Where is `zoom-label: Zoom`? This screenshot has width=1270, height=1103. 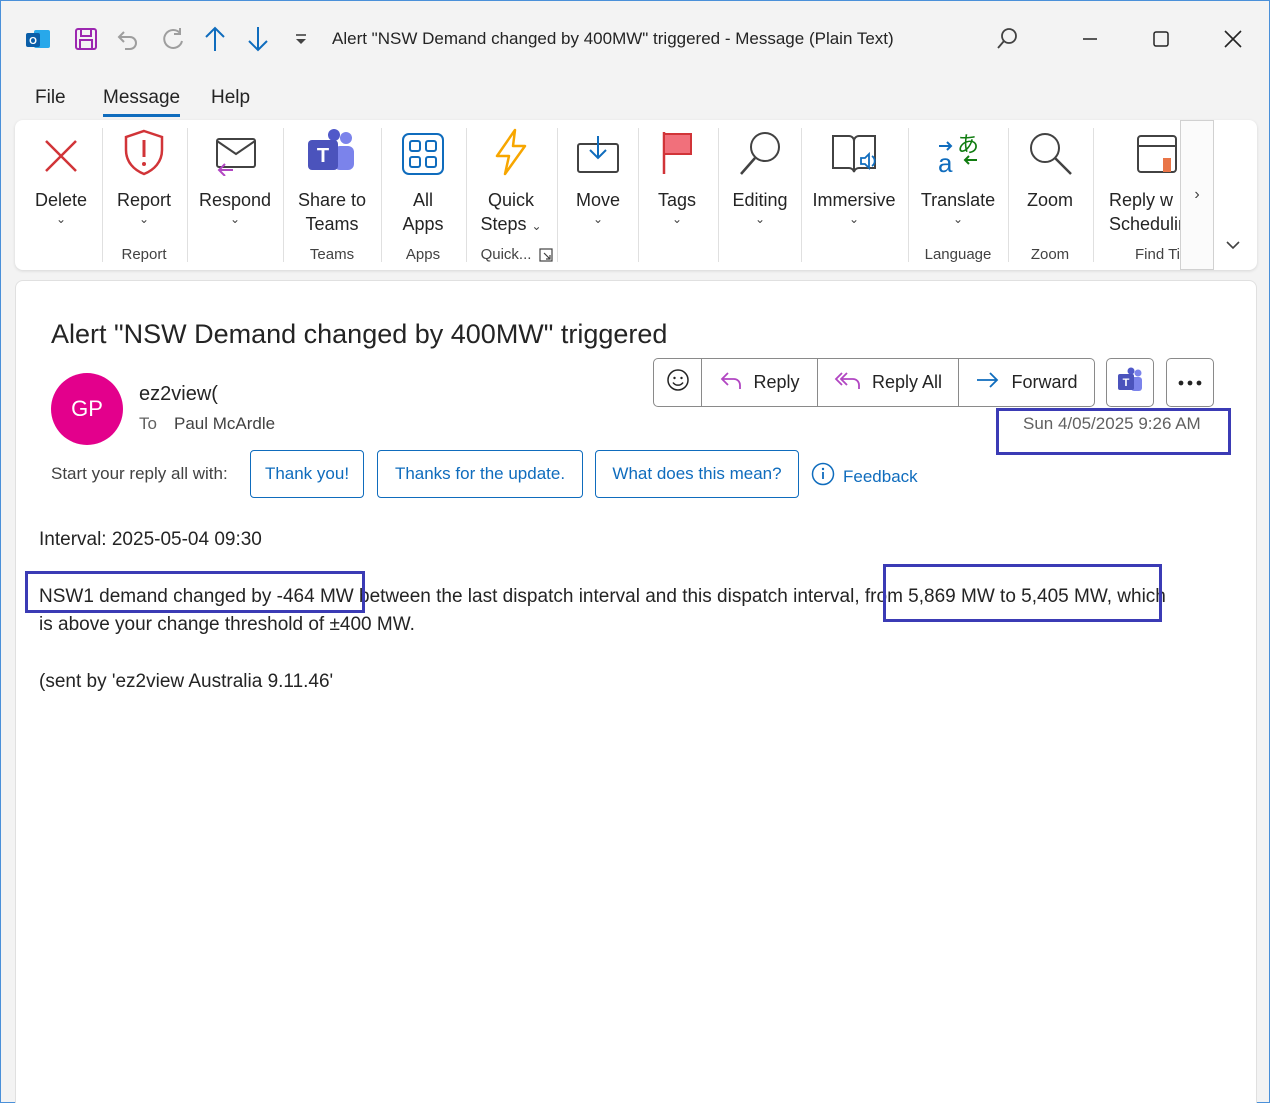 zoom-label: Zoom is located at coordinates (1049, 200).